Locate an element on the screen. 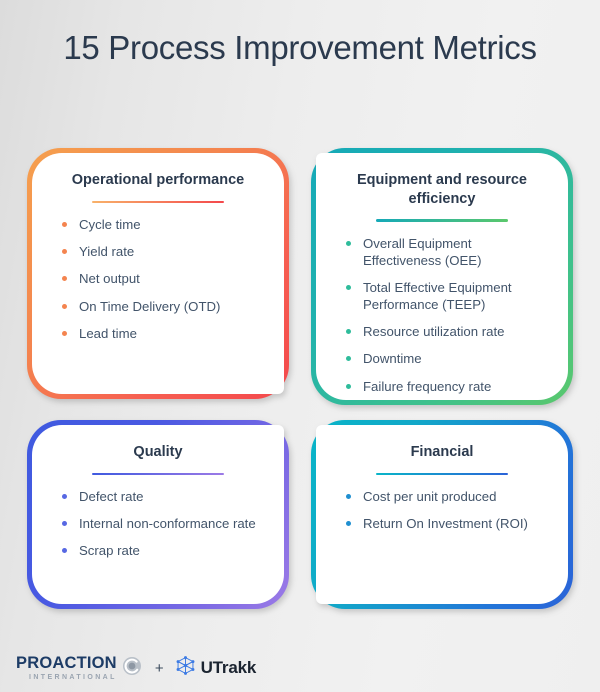 The height and width of the screenshot is (692, 600). list-item: Net output is located at coordinates (163, 278).